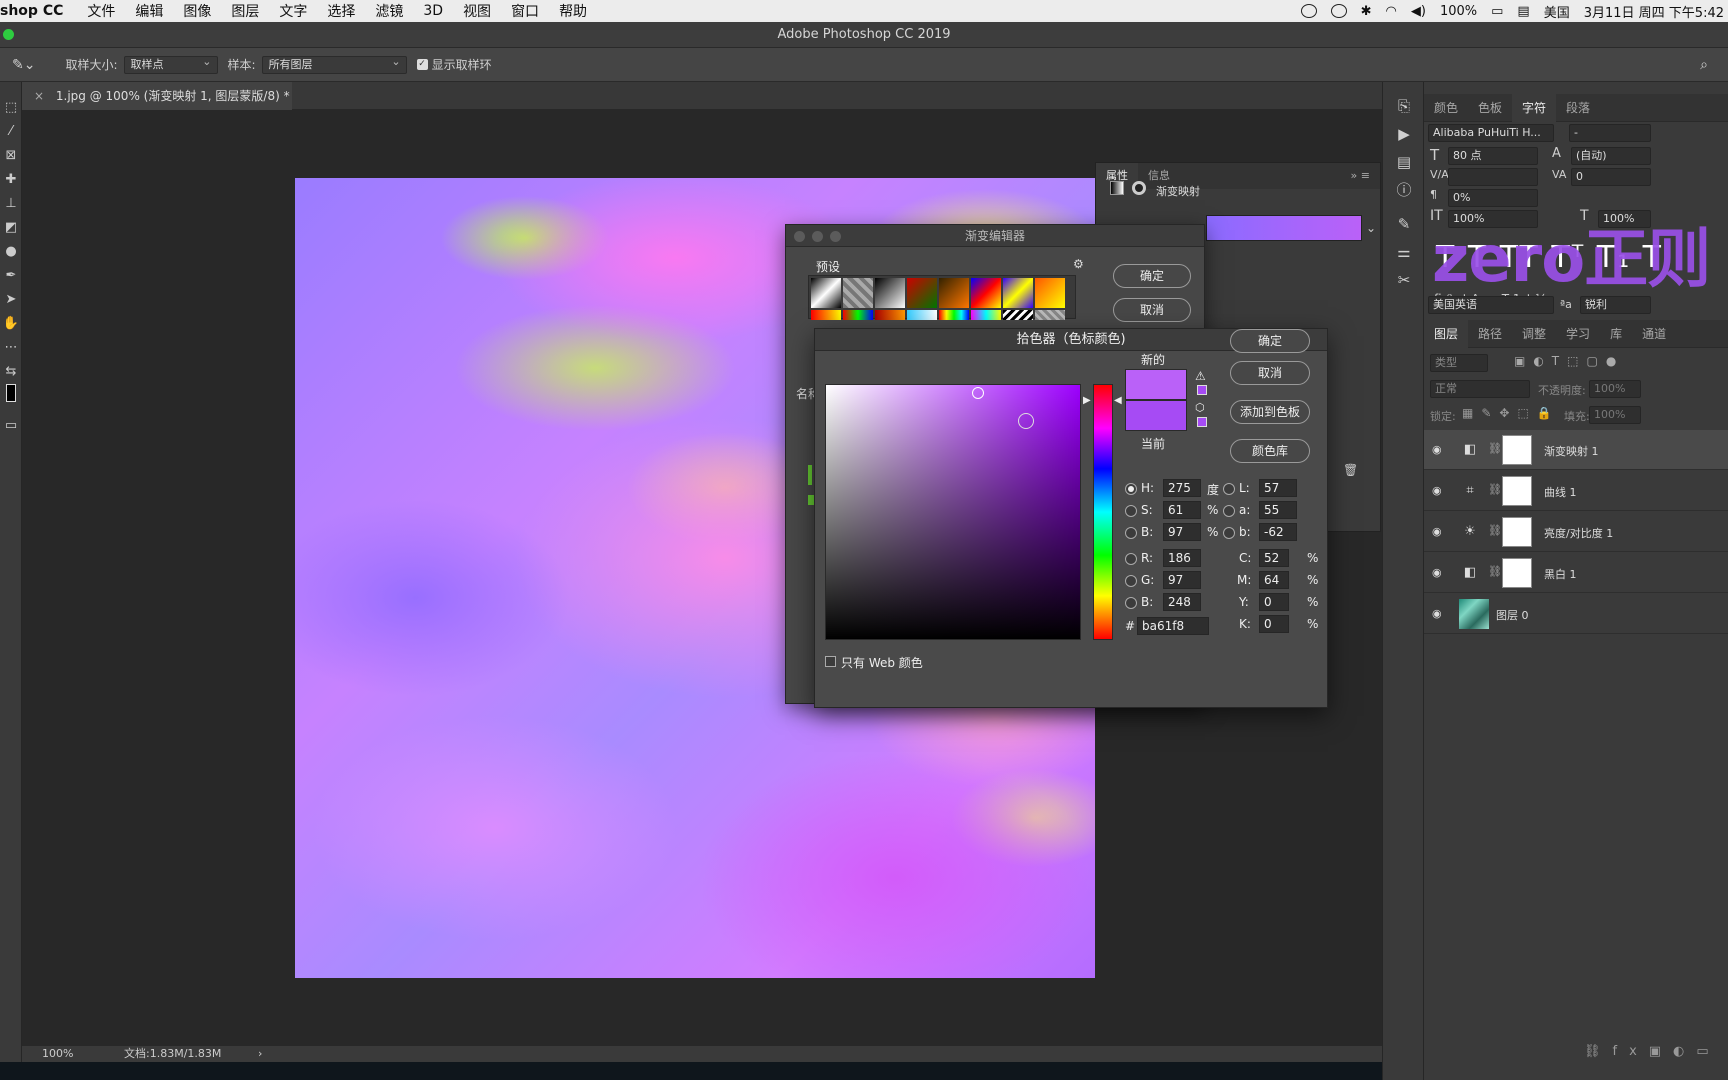 This screenshot has height=1080, width=1728. What do you see at coordinates (1652, 1051) in the screenshot?
I see `layers-footer-icons: ⛓fx▣◐▭` at bounding box center [1652, 1051].